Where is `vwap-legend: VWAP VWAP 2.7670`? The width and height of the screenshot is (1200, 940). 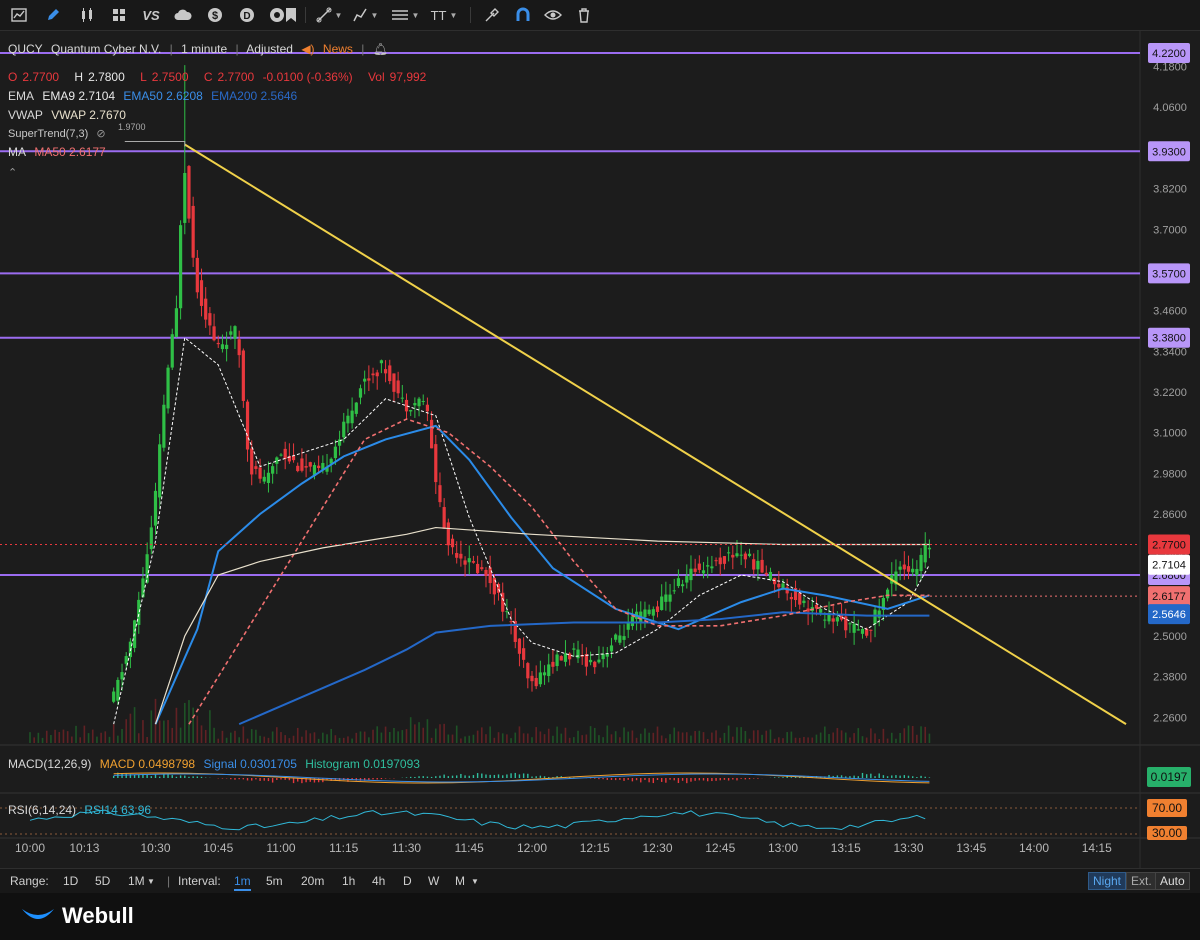 vwap-legend: VWAP VWAP 2.7670 is located at coordinates (69, 115).